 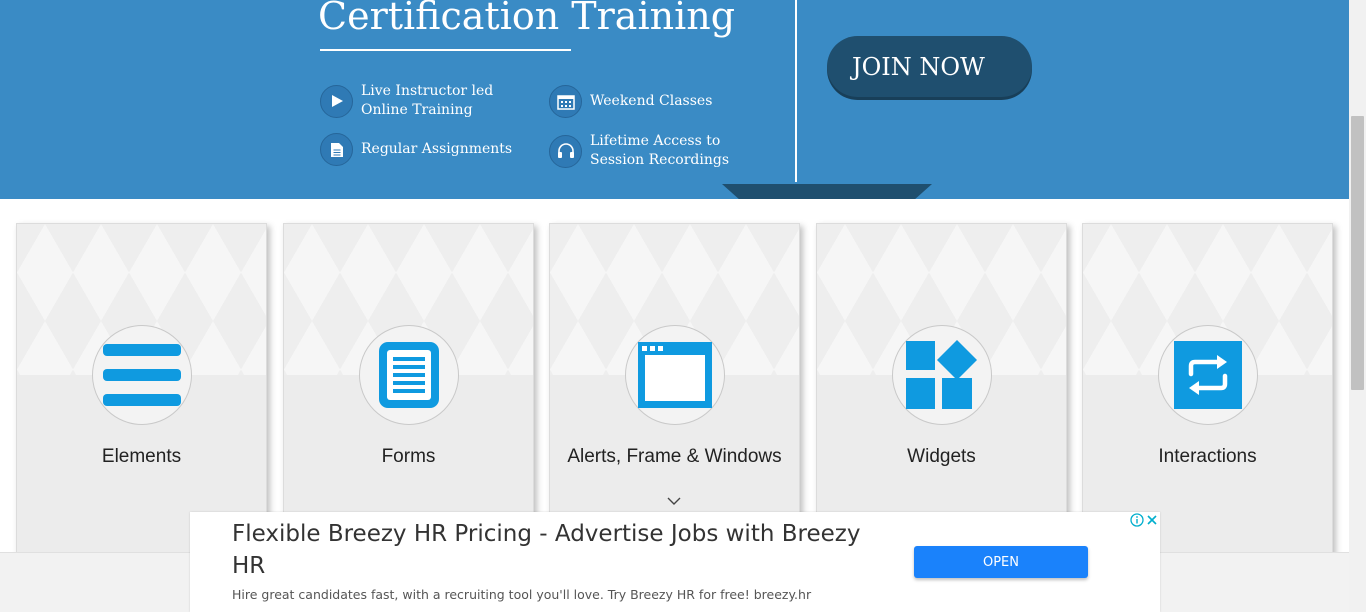 What do you see at coordinates (674, 501) in the screenshot?
I see `chevron-down-icon` at bounding box center [674, 501].